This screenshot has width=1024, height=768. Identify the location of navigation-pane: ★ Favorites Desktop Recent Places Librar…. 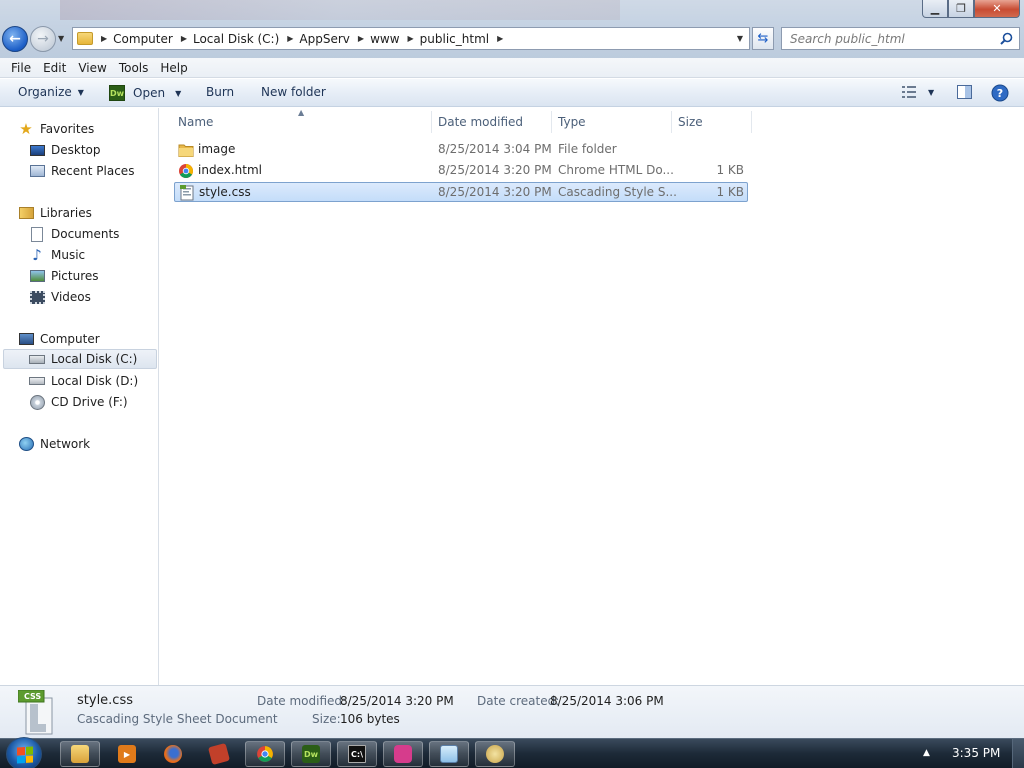
(79, 396).